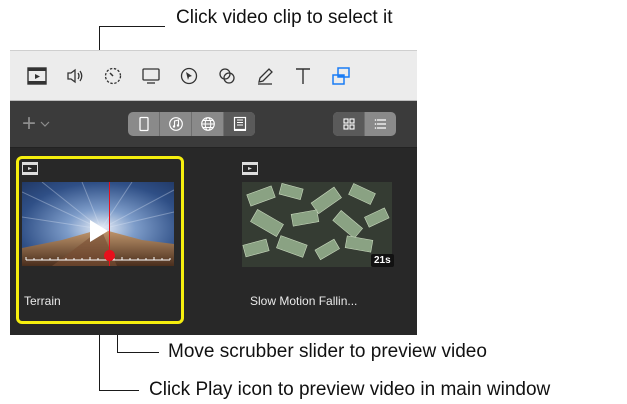 The width and height of the screenshot is (627, 404). Describe the element at coordinates (189, 76) in the screenshot. I see `cursor-icon` at that location.